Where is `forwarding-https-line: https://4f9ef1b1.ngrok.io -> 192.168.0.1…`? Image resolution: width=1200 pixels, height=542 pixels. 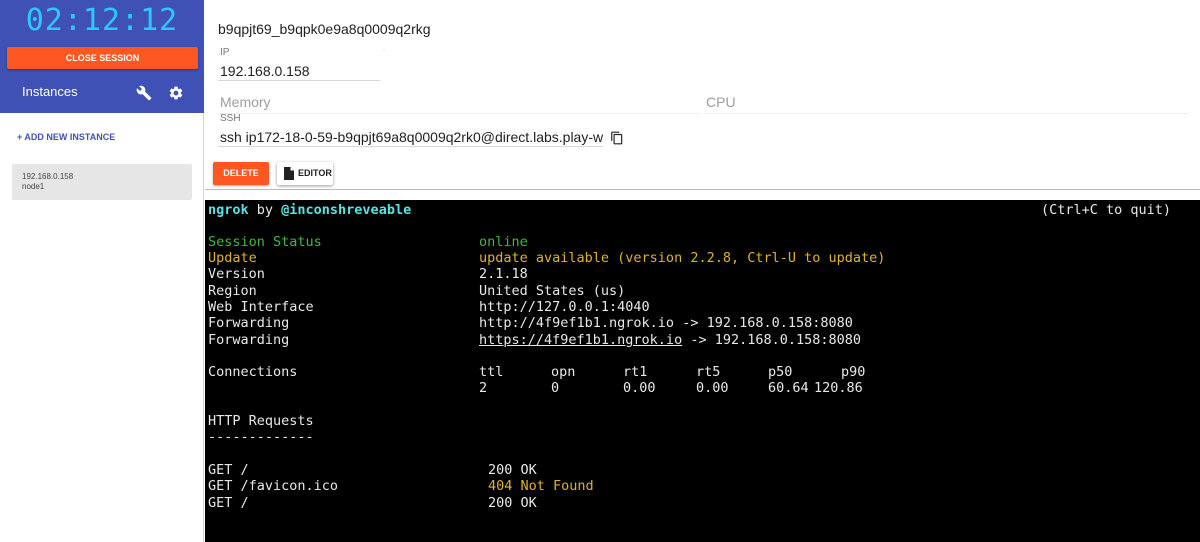 forwarding-https-line: https://4f9ef1b1.ngrok.io -> 192.168.0.1… is located at coordinates (670, 340).